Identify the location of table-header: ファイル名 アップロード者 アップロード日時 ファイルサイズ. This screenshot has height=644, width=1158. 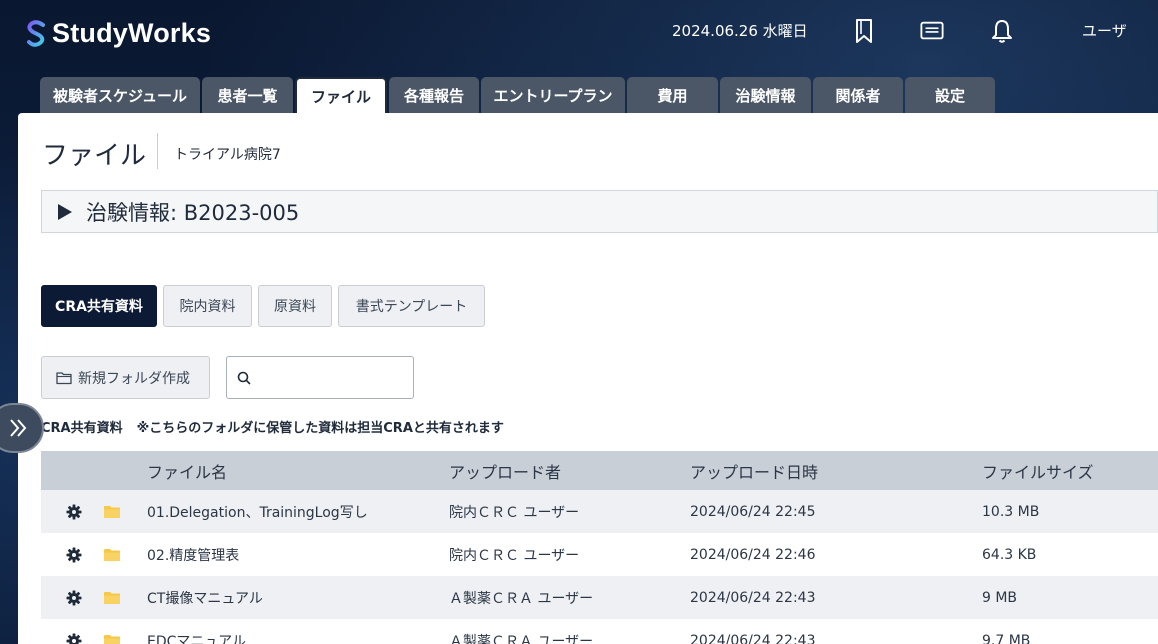
(599, 470).